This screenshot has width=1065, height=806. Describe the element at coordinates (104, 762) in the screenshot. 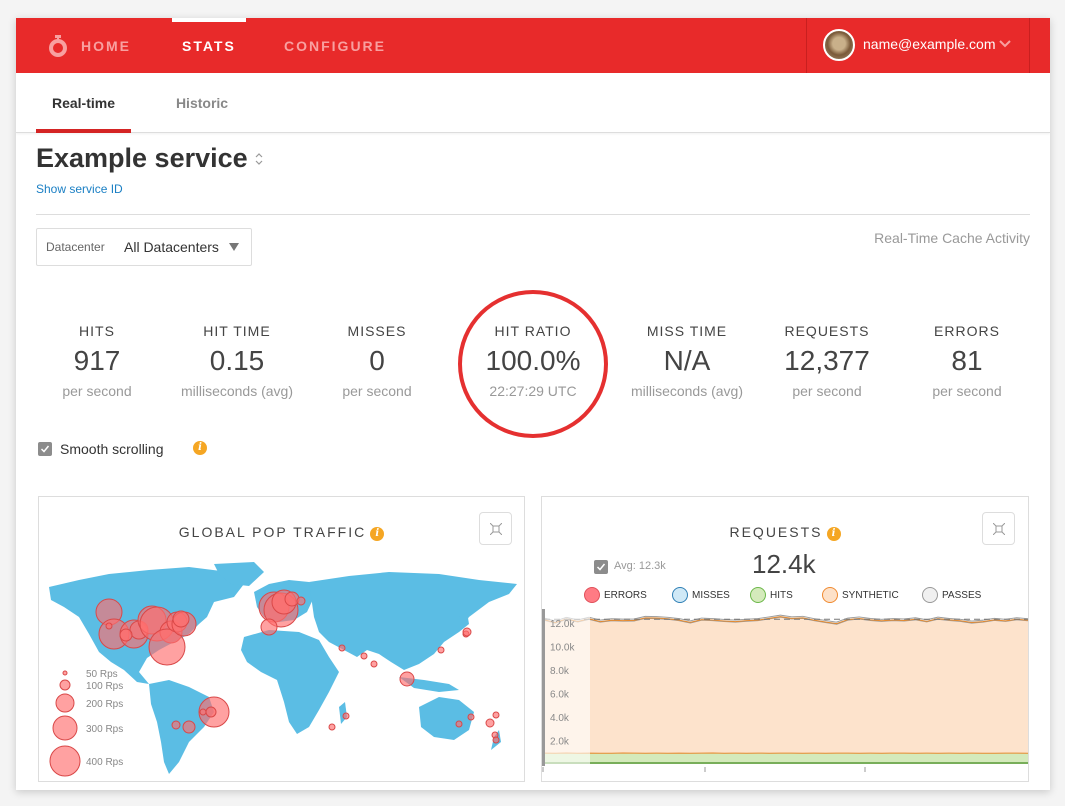

I see `legend-label: 400 Rps` at that location.